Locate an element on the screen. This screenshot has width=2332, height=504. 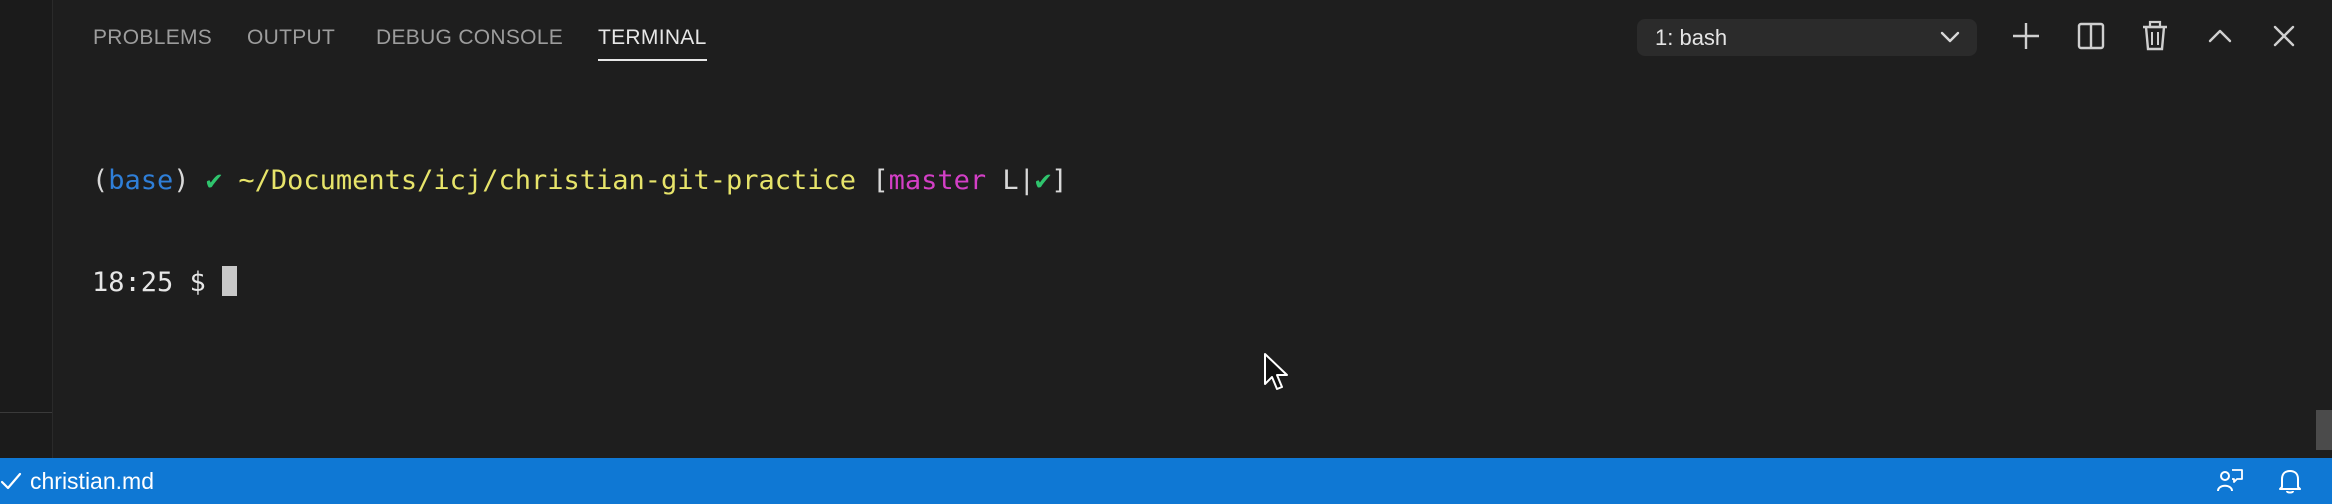
tab-debug-console: DEBUG CONSOLE is located at coordinates (469, 42).